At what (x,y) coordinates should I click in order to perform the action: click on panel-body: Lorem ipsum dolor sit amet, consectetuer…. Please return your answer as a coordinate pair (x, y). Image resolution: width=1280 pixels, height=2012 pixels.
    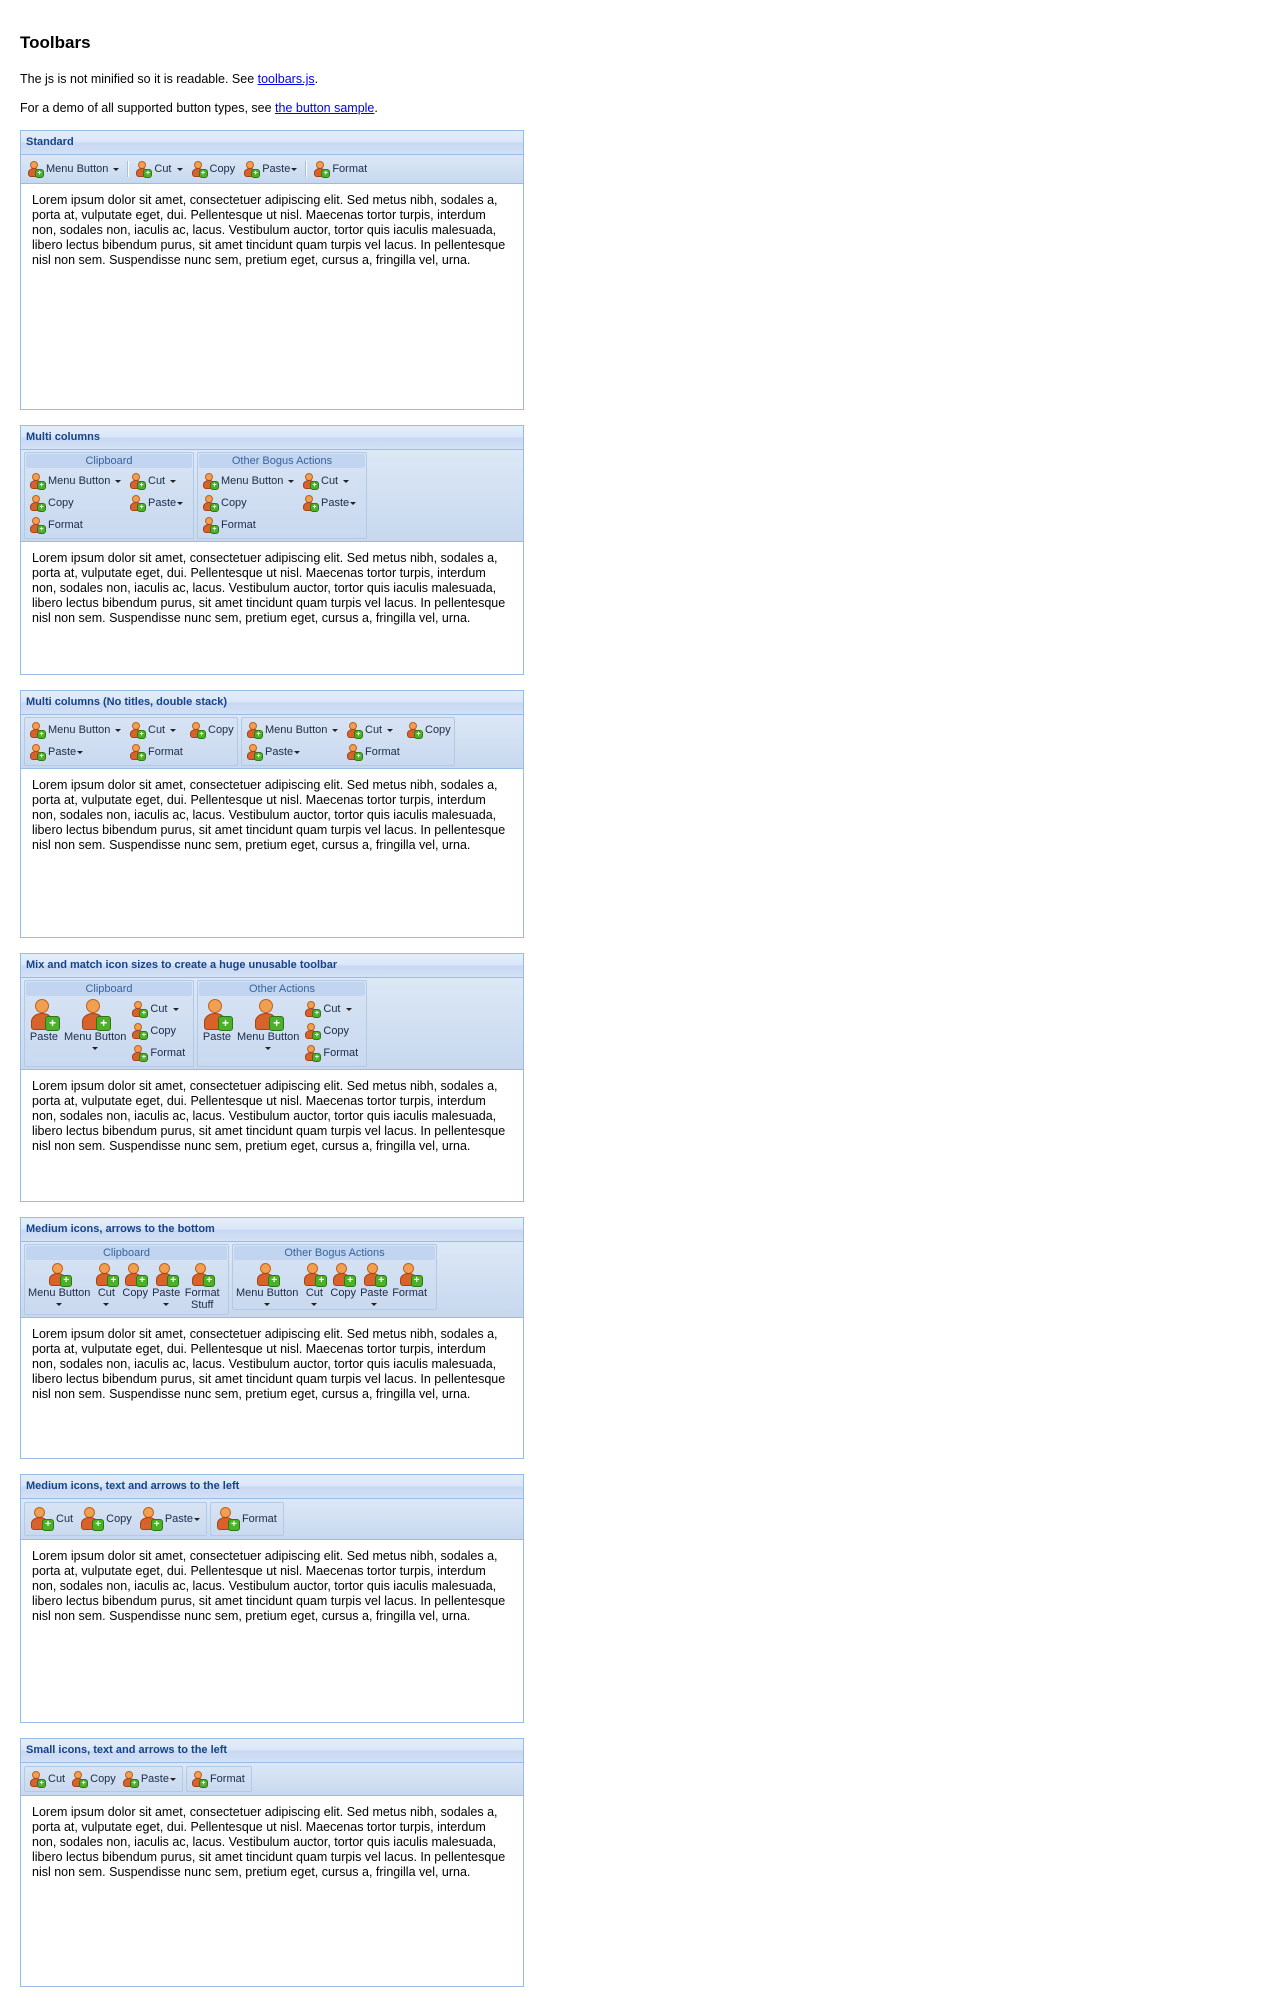
    Looking at the image, I should click on (269, 1842).